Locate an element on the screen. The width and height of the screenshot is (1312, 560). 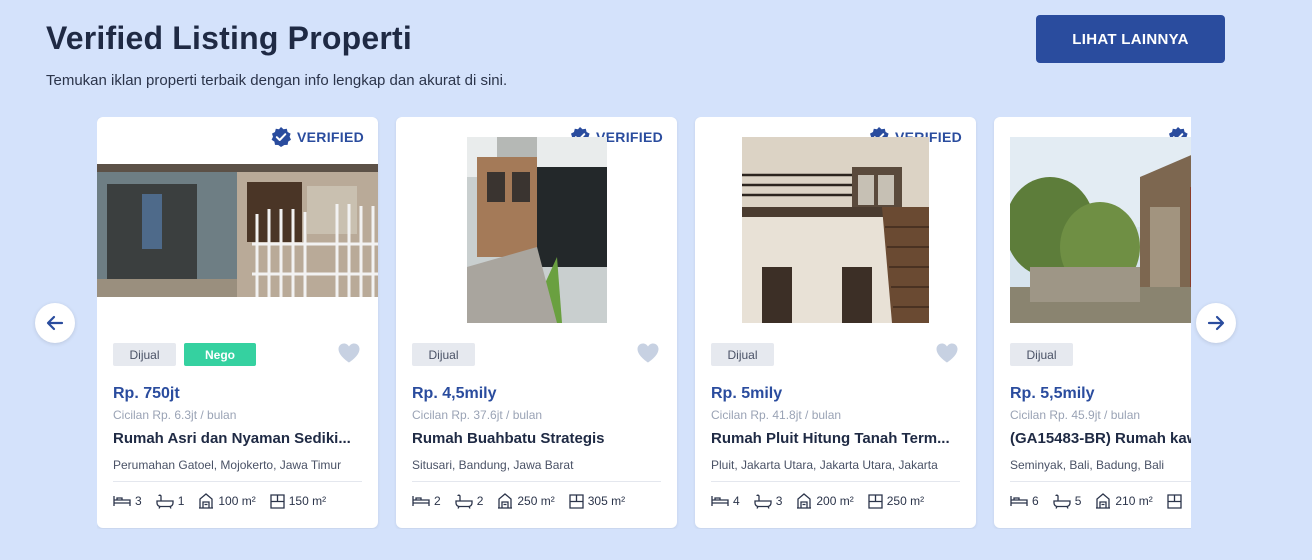
listing-location: Perumahan Gatoel, Mojokerto, Jawa Timur is located at coordinates (227, 465).